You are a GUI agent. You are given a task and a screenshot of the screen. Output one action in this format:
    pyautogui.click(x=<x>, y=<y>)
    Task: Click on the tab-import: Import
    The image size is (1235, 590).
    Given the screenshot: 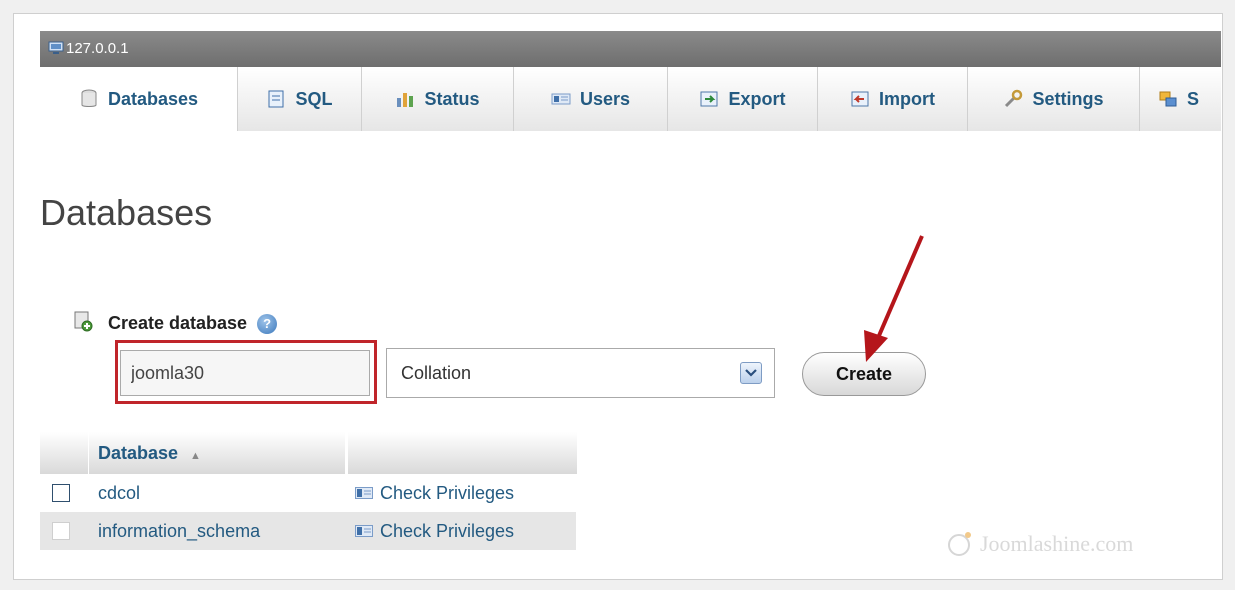 What is the action you would take?
    pyautogui.click(x=893, y=99)
    